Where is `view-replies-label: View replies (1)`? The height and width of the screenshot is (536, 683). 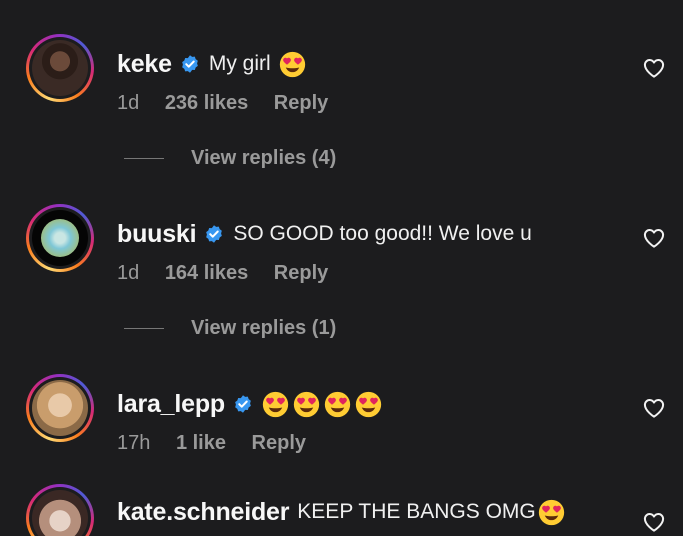 view-replies-label: View replies (1) is located at coordinates (264, 327).